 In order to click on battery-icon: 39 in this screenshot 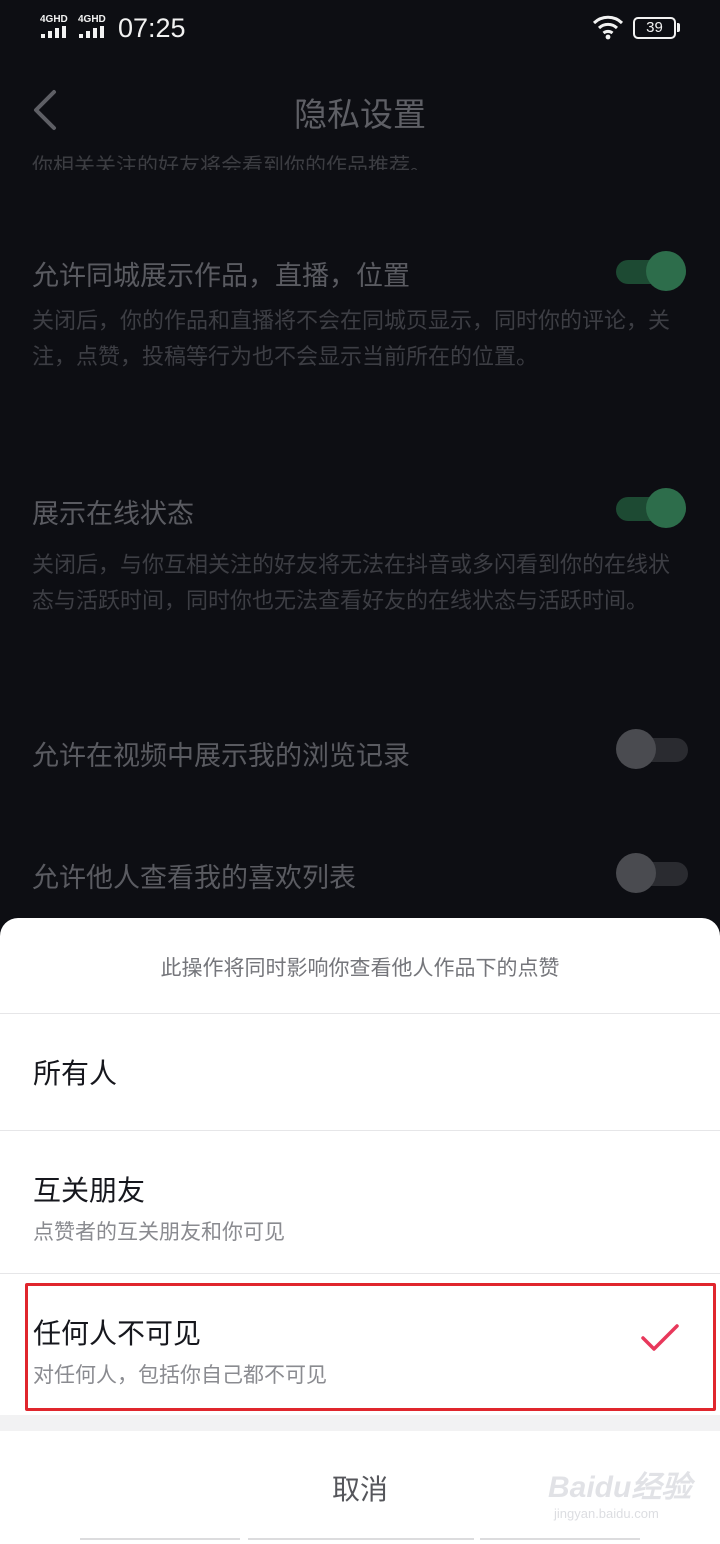, I will do `click(654, 28)`.